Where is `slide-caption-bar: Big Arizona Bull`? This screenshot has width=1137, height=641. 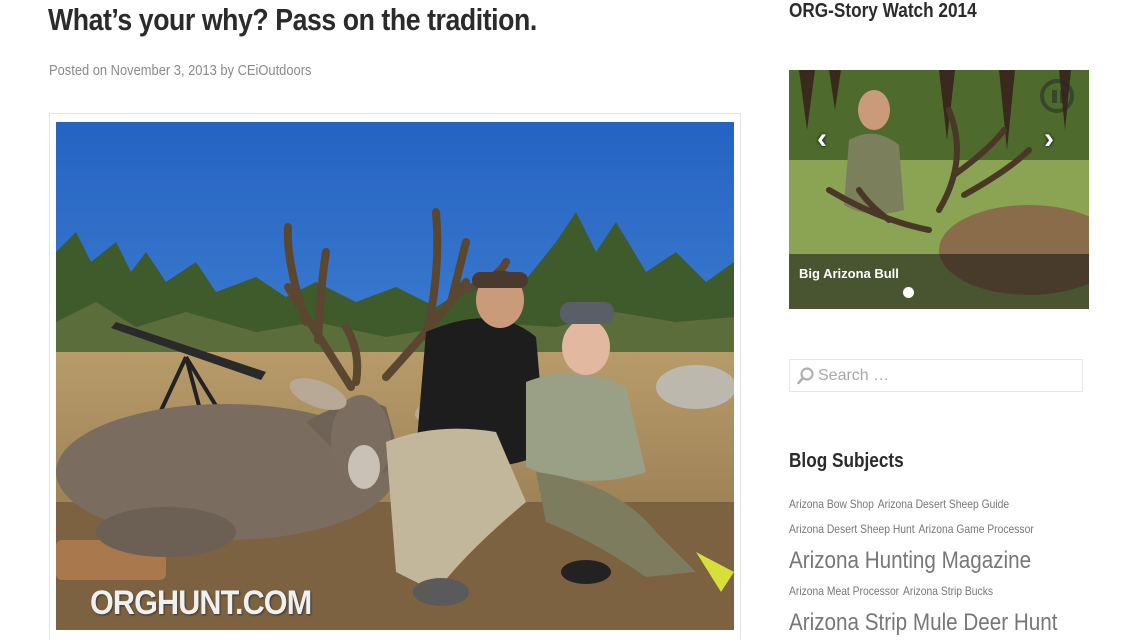
slide-caption-bar: Big Arizona Bull is located at coordinates (939, 281).